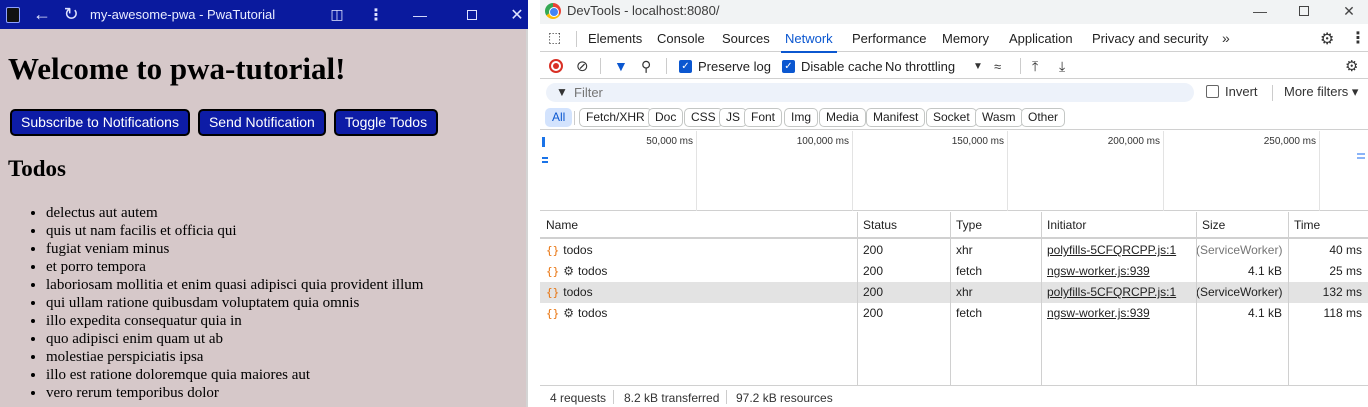 This screenshot has width=1368, height=407. What do you see at coordinates (703, 117) in the screenshot?
I see `type-filter-css: CSS` at bounding box center [703, 117].